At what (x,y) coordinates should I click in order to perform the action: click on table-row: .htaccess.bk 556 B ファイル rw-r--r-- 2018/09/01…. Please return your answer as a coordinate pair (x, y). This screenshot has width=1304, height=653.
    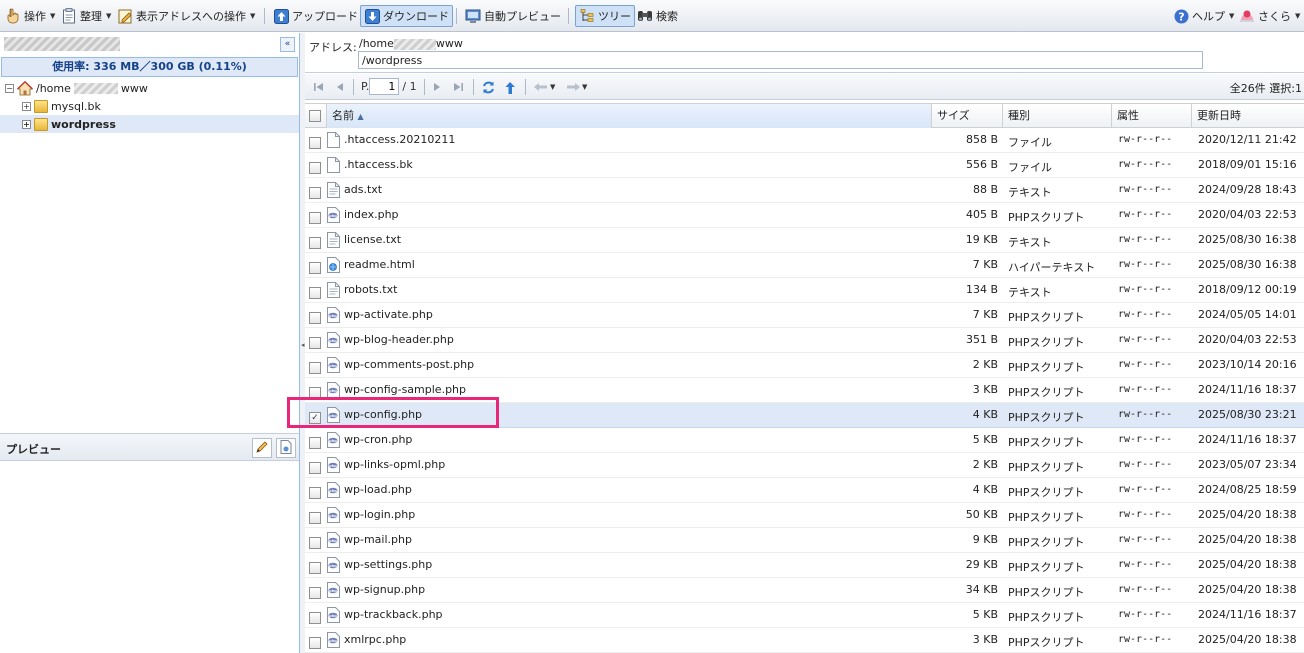
    Looking at the image, I should click on (804, 165).